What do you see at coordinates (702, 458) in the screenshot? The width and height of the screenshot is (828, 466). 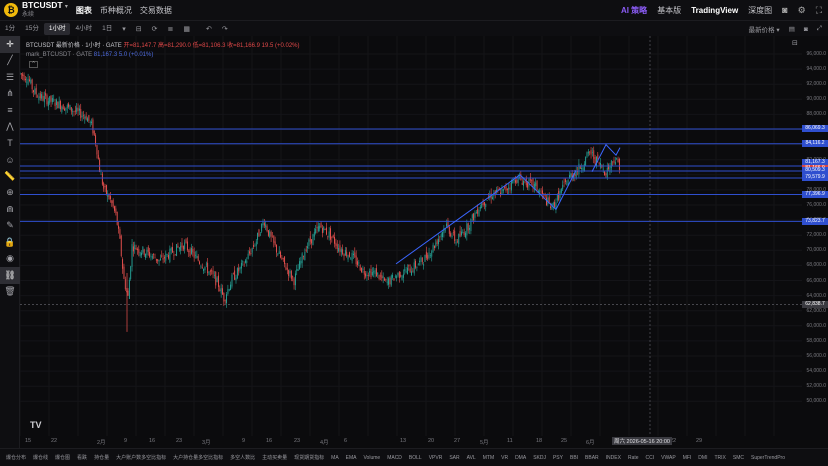 I see `indicator-item: DMI` at bounding box center [702, 458].